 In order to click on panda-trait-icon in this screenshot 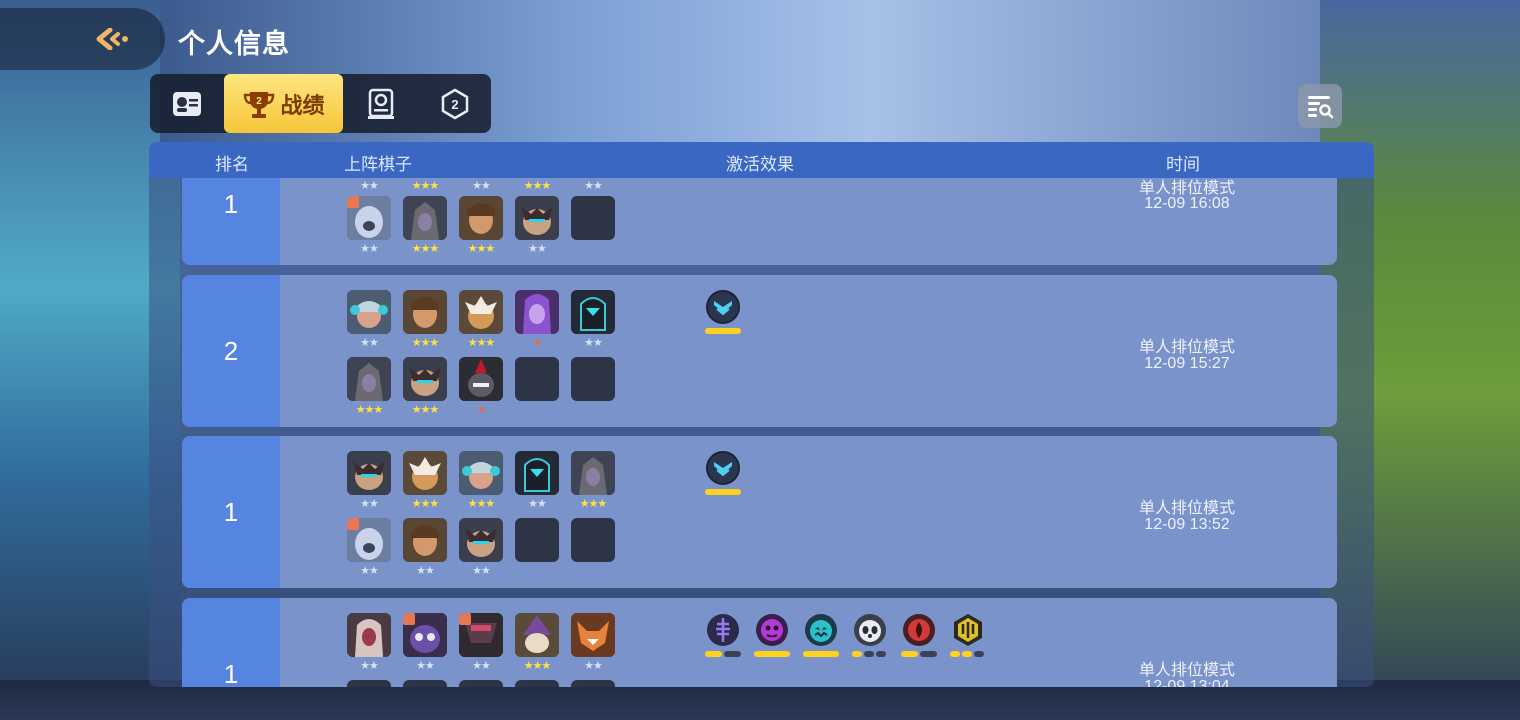, I will do `click(870, 630)`.